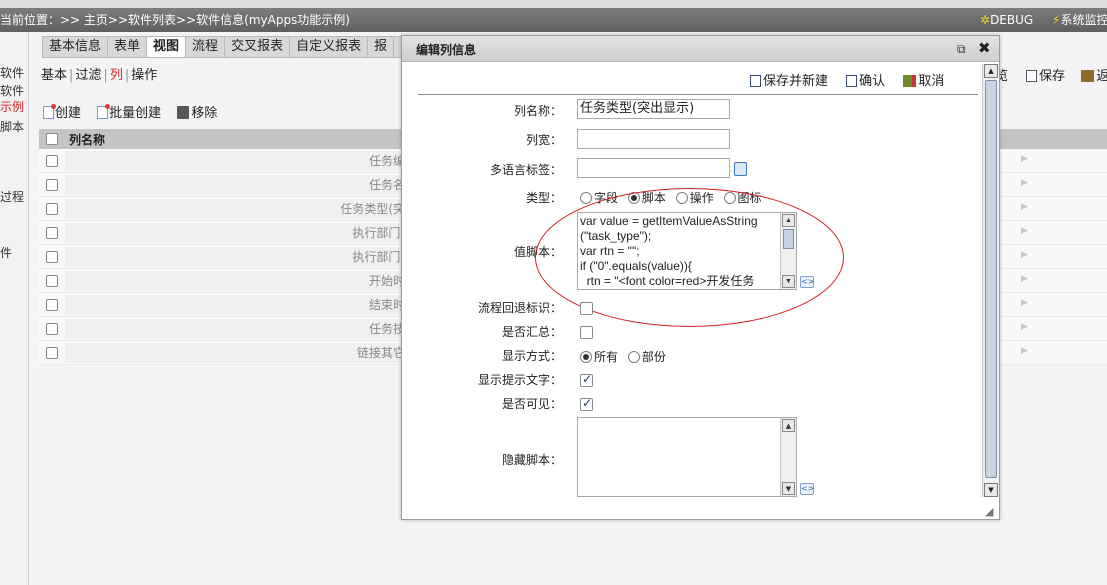 Image resolution: width=1107 pixels, height=585 pixels. I want to click on radio-all, so click(586, 357).